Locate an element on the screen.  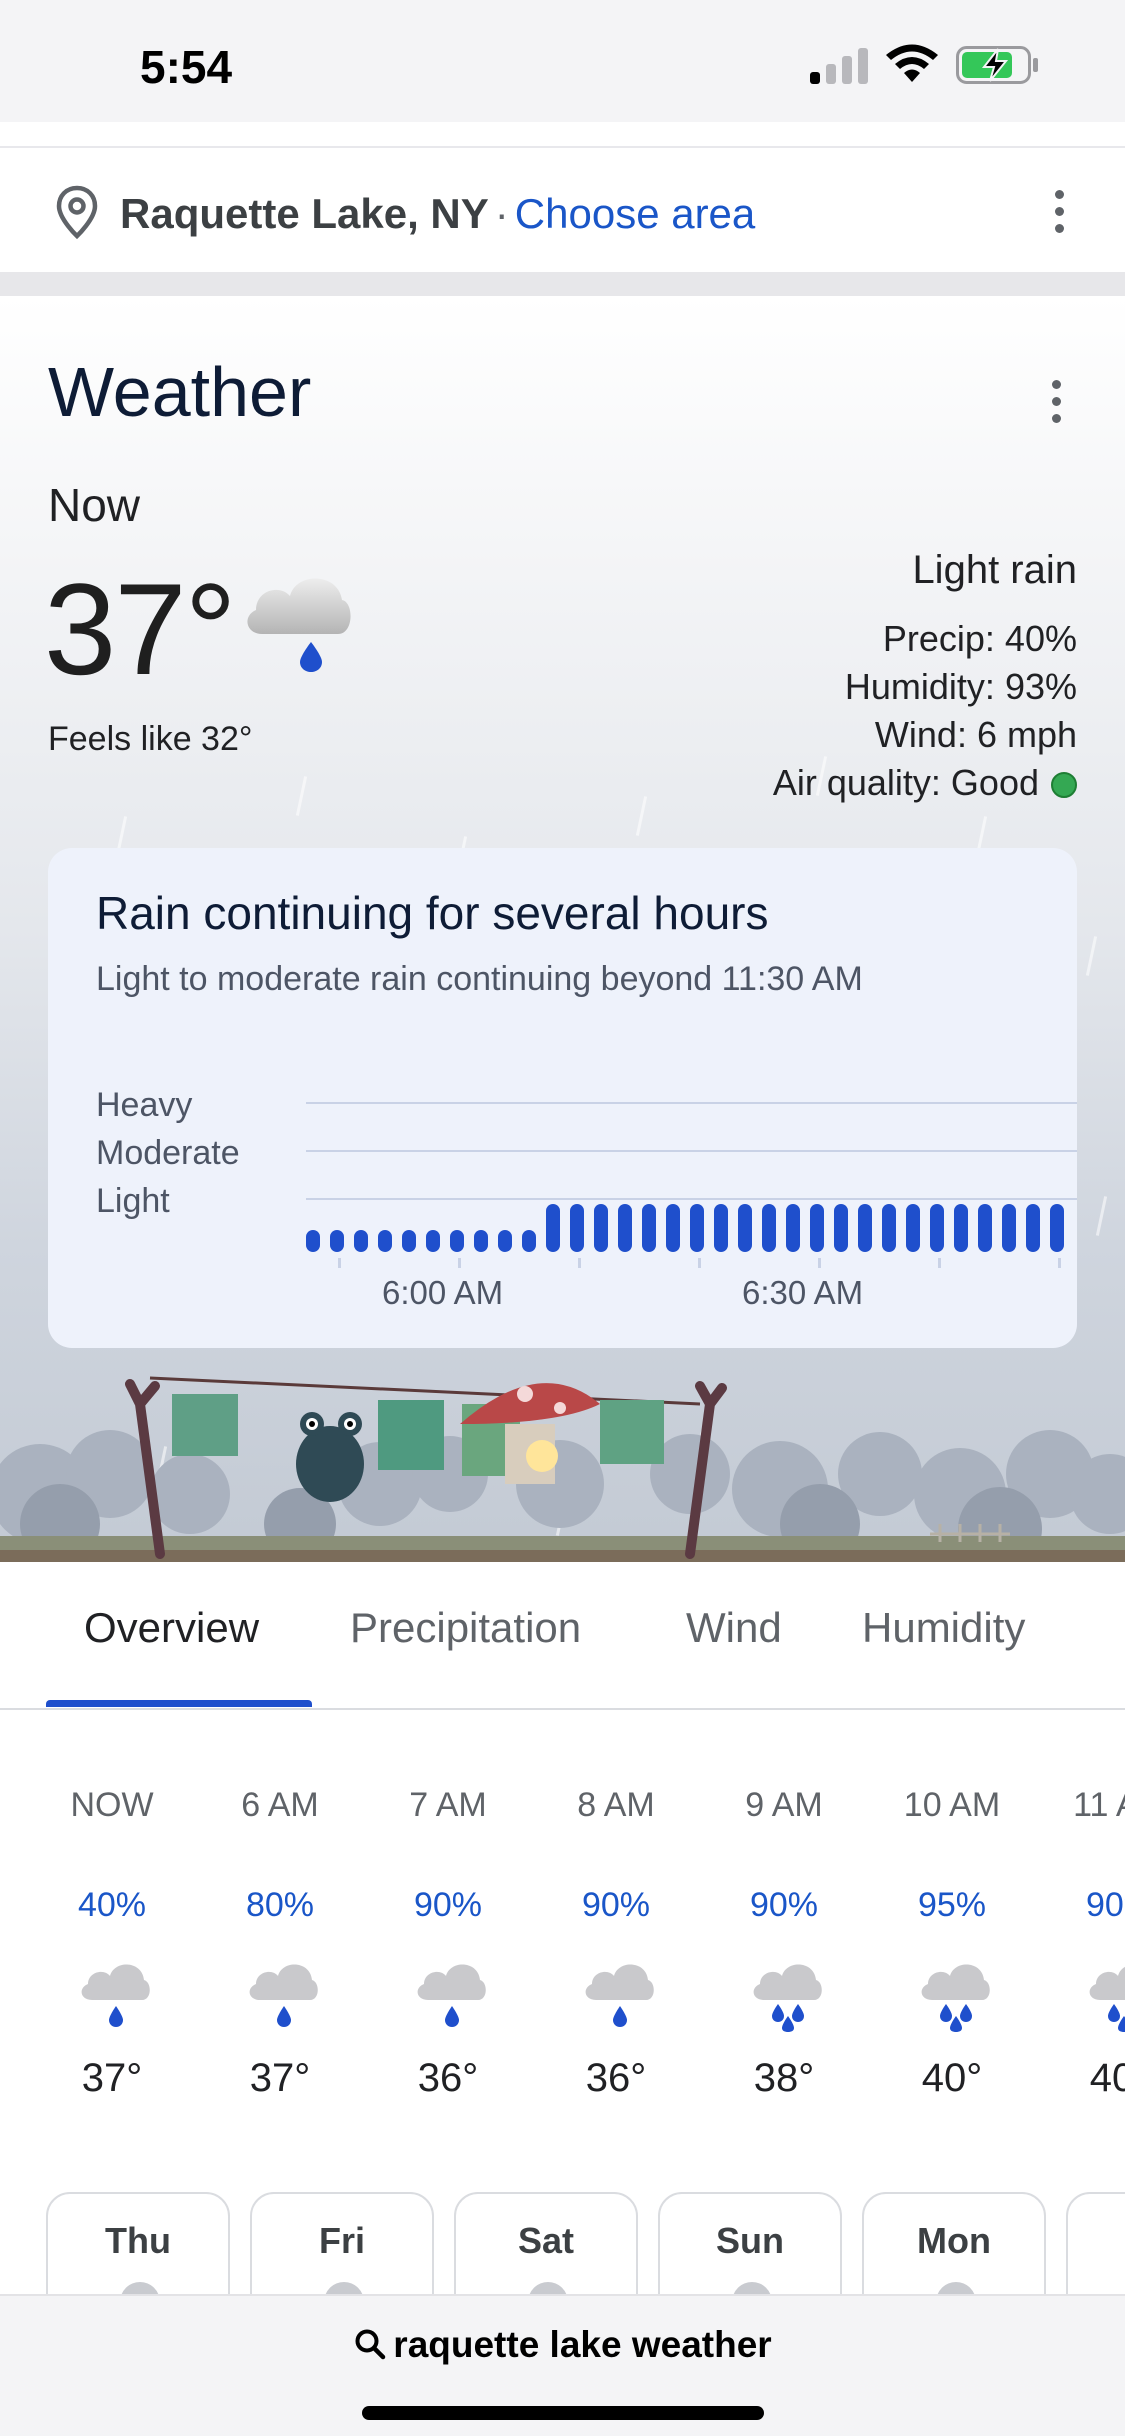
choose-area-link: Choose area is located at coordinates (635, 213).